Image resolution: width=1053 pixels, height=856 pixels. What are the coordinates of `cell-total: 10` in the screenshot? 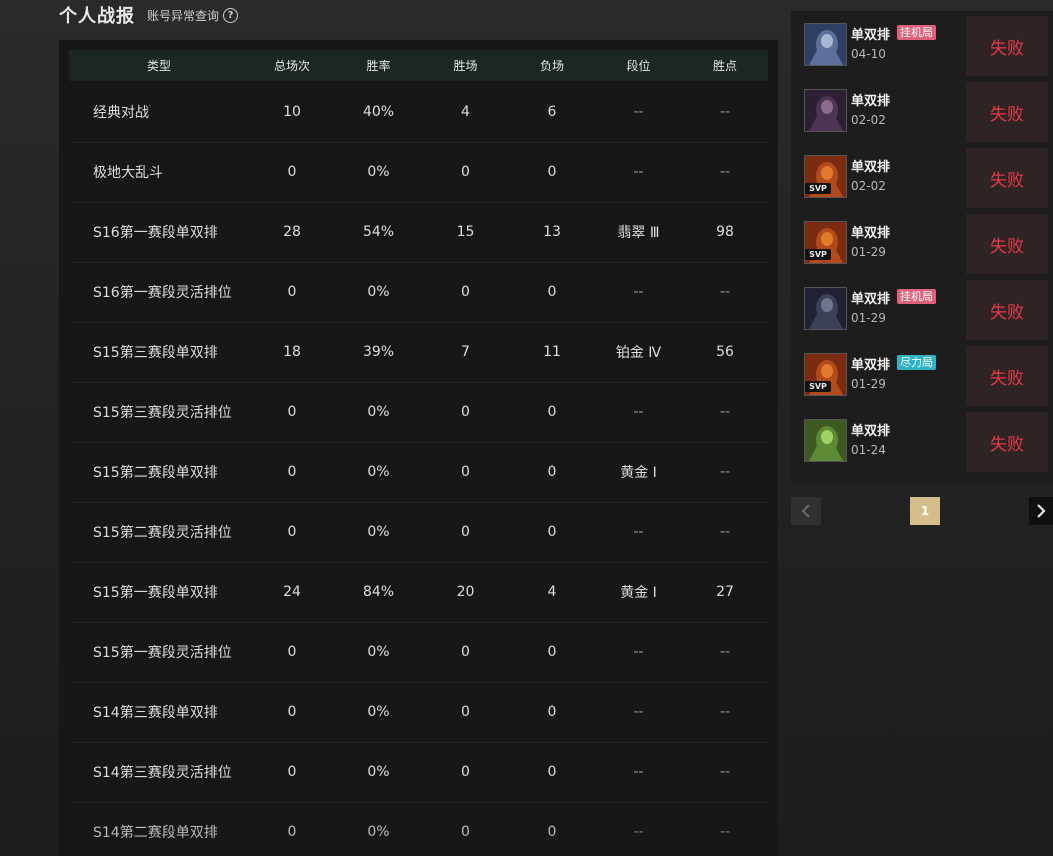 It's located at (292, 112).